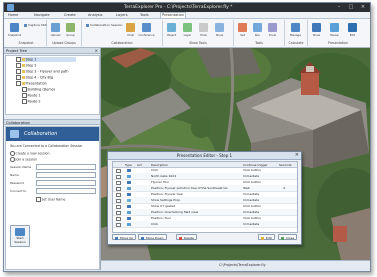  I want to click on dialog-close-icon: ×, so click(297, 155).